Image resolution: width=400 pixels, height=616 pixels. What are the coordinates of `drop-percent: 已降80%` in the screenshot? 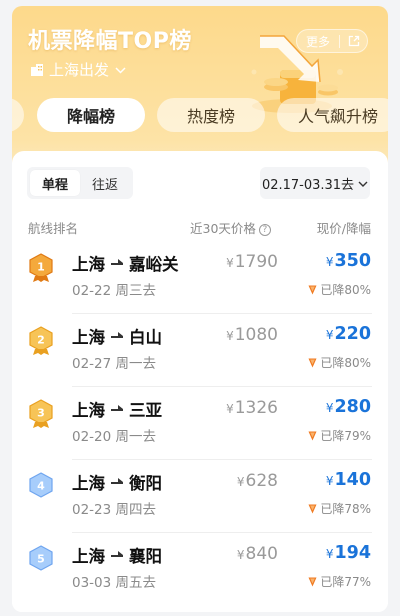 It's located at (345, 290).